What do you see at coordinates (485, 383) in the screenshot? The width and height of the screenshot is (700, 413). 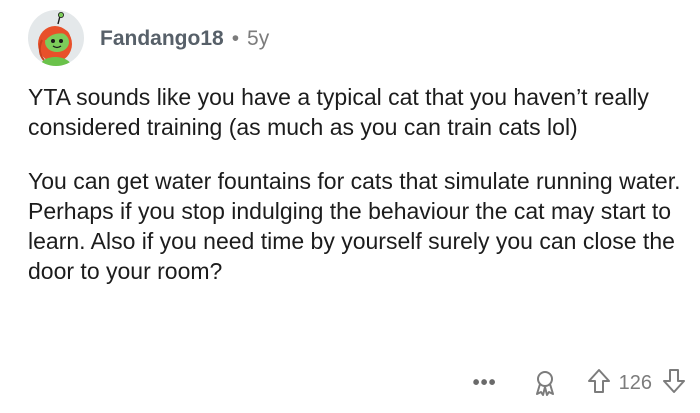 I see `more-options-icon: •••` at bounding box center [485, 383].